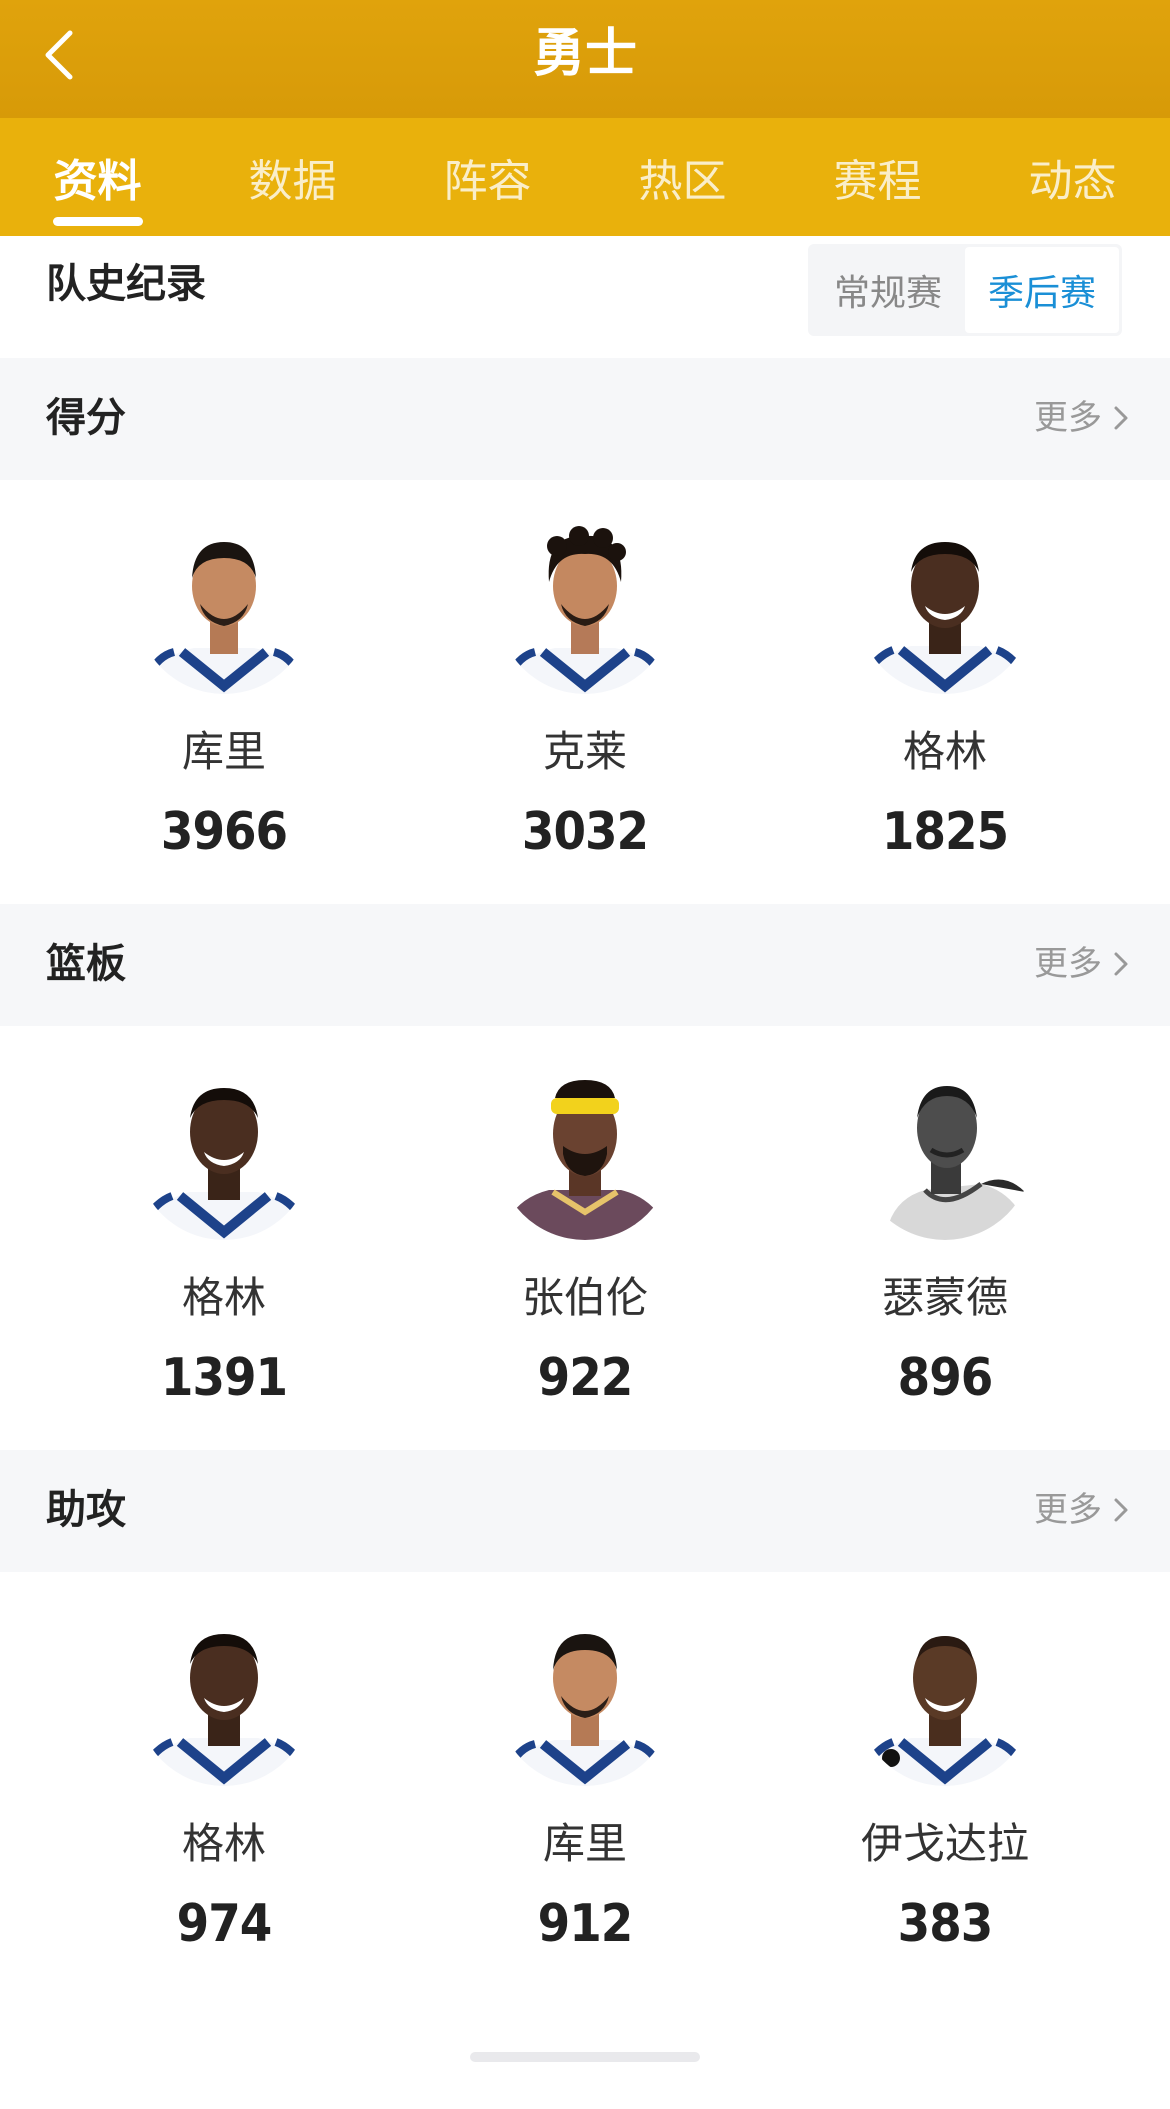 The image size is (1170, 2109). I want to click on tab-bar: 资料 数据 阵容 热区 赛程 动态, so click(585, 177).